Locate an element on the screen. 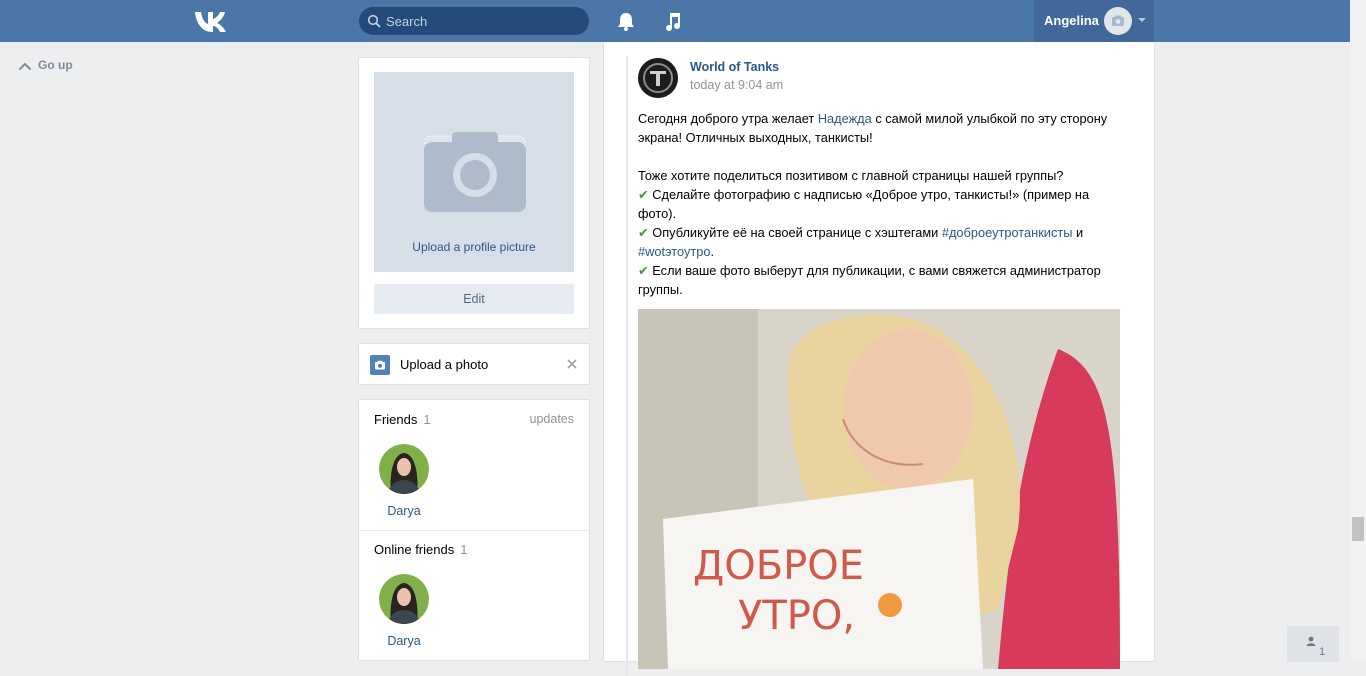 The width and height of the screenshot is (1366, 676). user-name: Angelina is located at coordinates (1071, 20).